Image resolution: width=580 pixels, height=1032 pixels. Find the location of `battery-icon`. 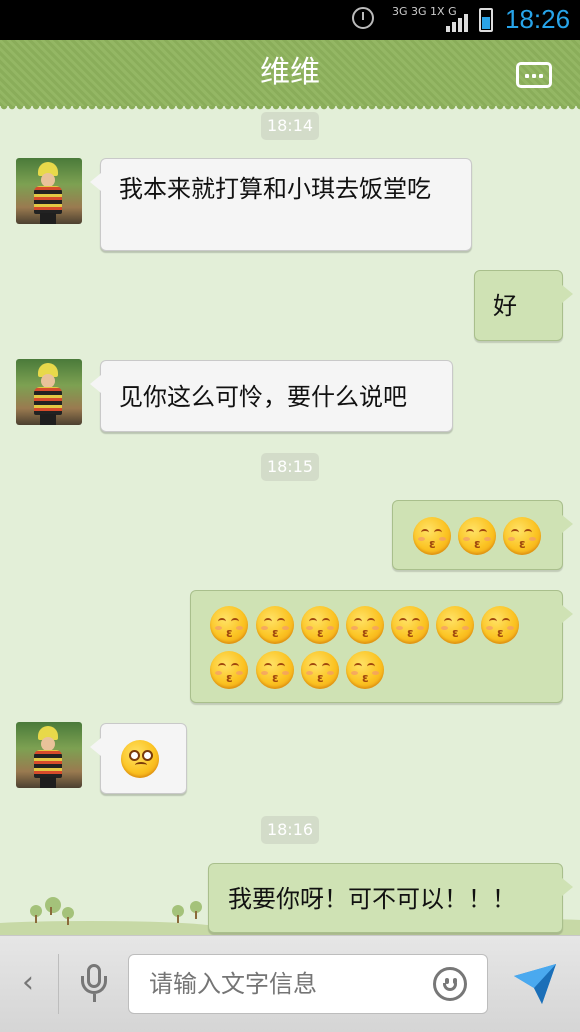

battery-icon is located at coordinates (486, 20).